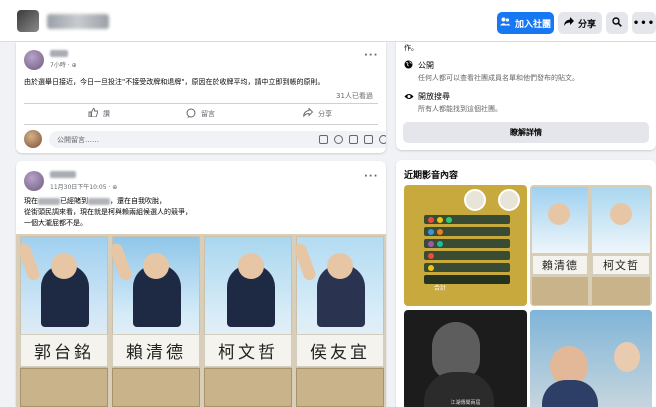  What do you see at coordinates (93, 113) in the screenshot?
I see `like-icon` at bounding box center [93, 113].